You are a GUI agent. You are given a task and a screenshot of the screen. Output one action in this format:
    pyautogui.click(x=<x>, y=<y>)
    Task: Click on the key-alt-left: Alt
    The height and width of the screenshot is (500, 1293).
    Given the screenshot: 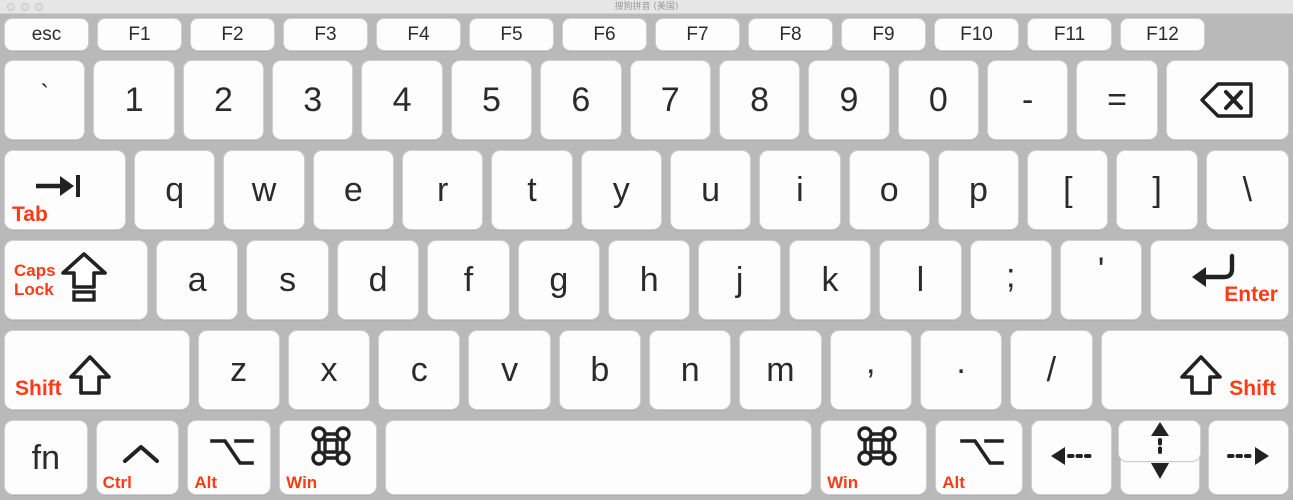 What is the action you would take?
    pyautogui.click(x=229, y=457)
    